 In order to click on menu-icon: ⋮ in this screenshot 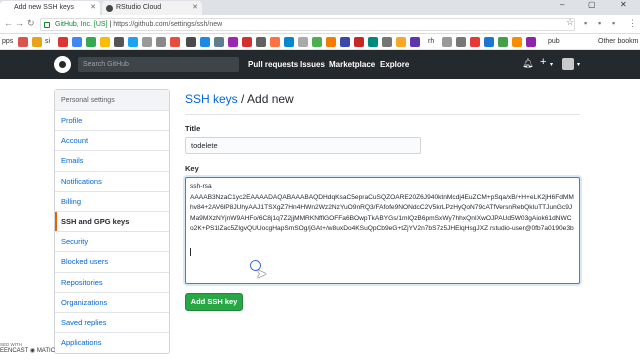, I will do `click(632, 23)`.